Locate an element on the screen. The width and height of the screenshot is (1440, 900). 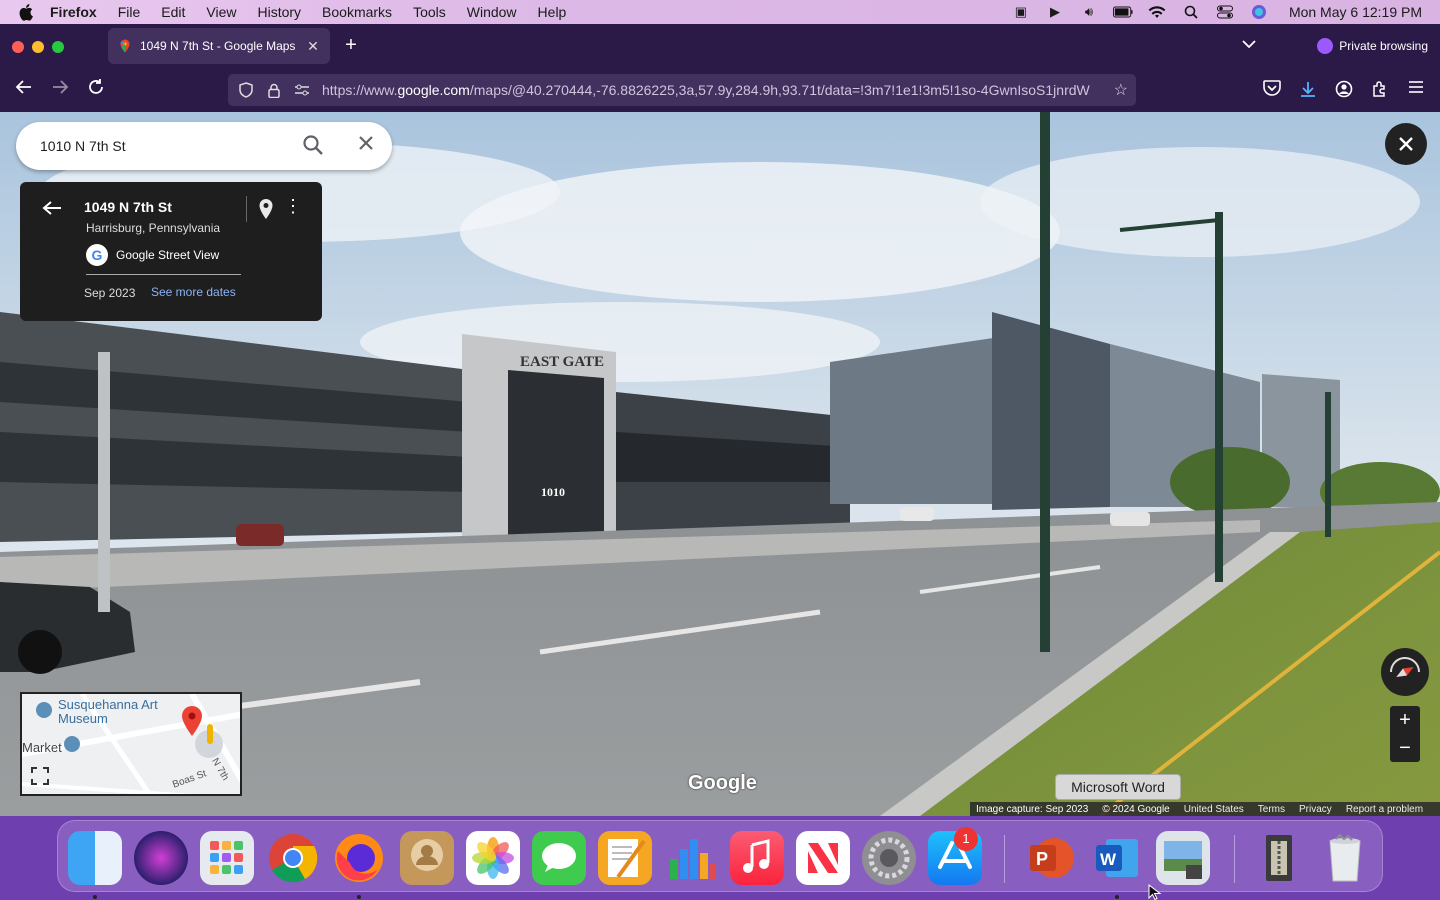
search-icon is located at coordinates (314, 146).